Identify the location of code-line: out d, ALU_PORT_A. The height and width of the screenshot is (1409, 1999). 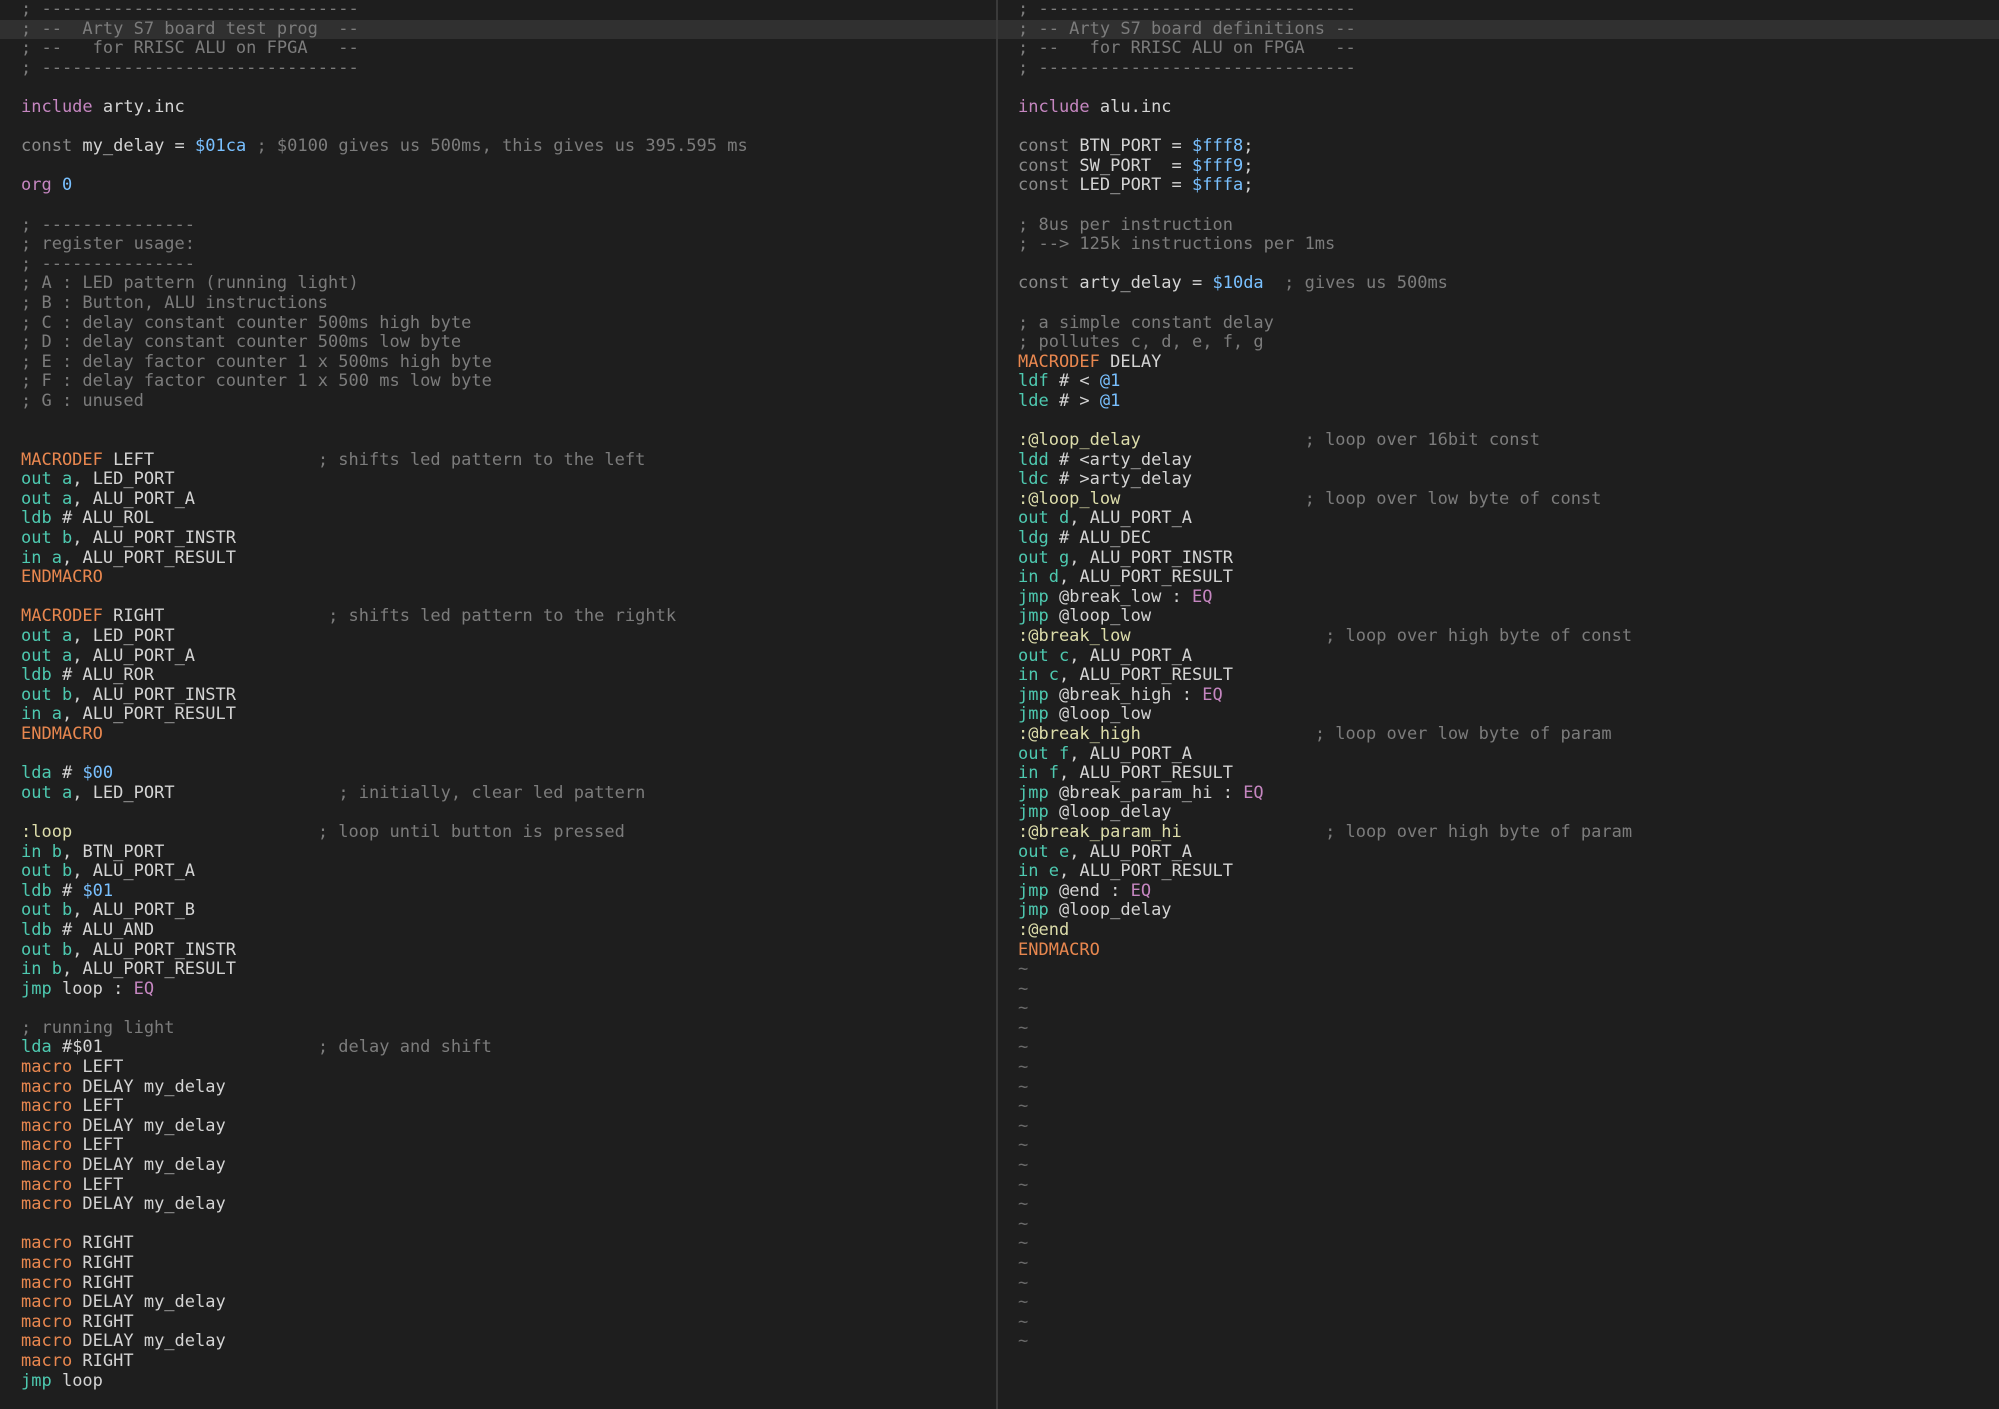
(1498, 519).